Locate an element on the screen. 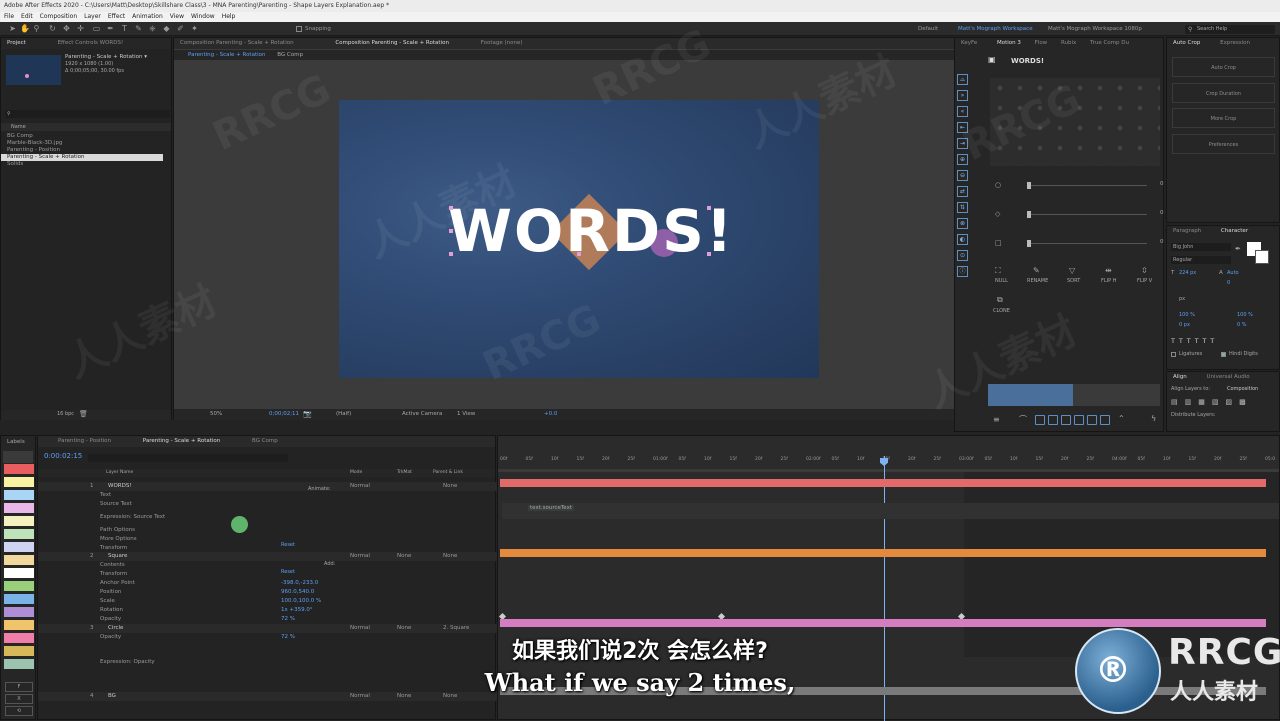 The width and height of the screenshot is (1280, 721). bpc-label: 16 bpc is located at coordinates (65, 414).